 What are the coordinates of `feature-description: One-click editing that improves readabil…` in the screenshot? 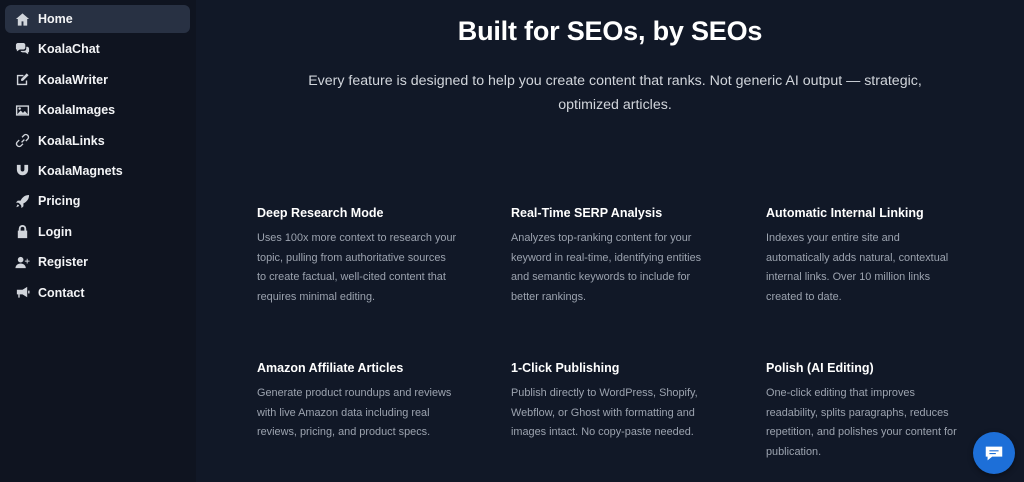 It's located at (861, 422).